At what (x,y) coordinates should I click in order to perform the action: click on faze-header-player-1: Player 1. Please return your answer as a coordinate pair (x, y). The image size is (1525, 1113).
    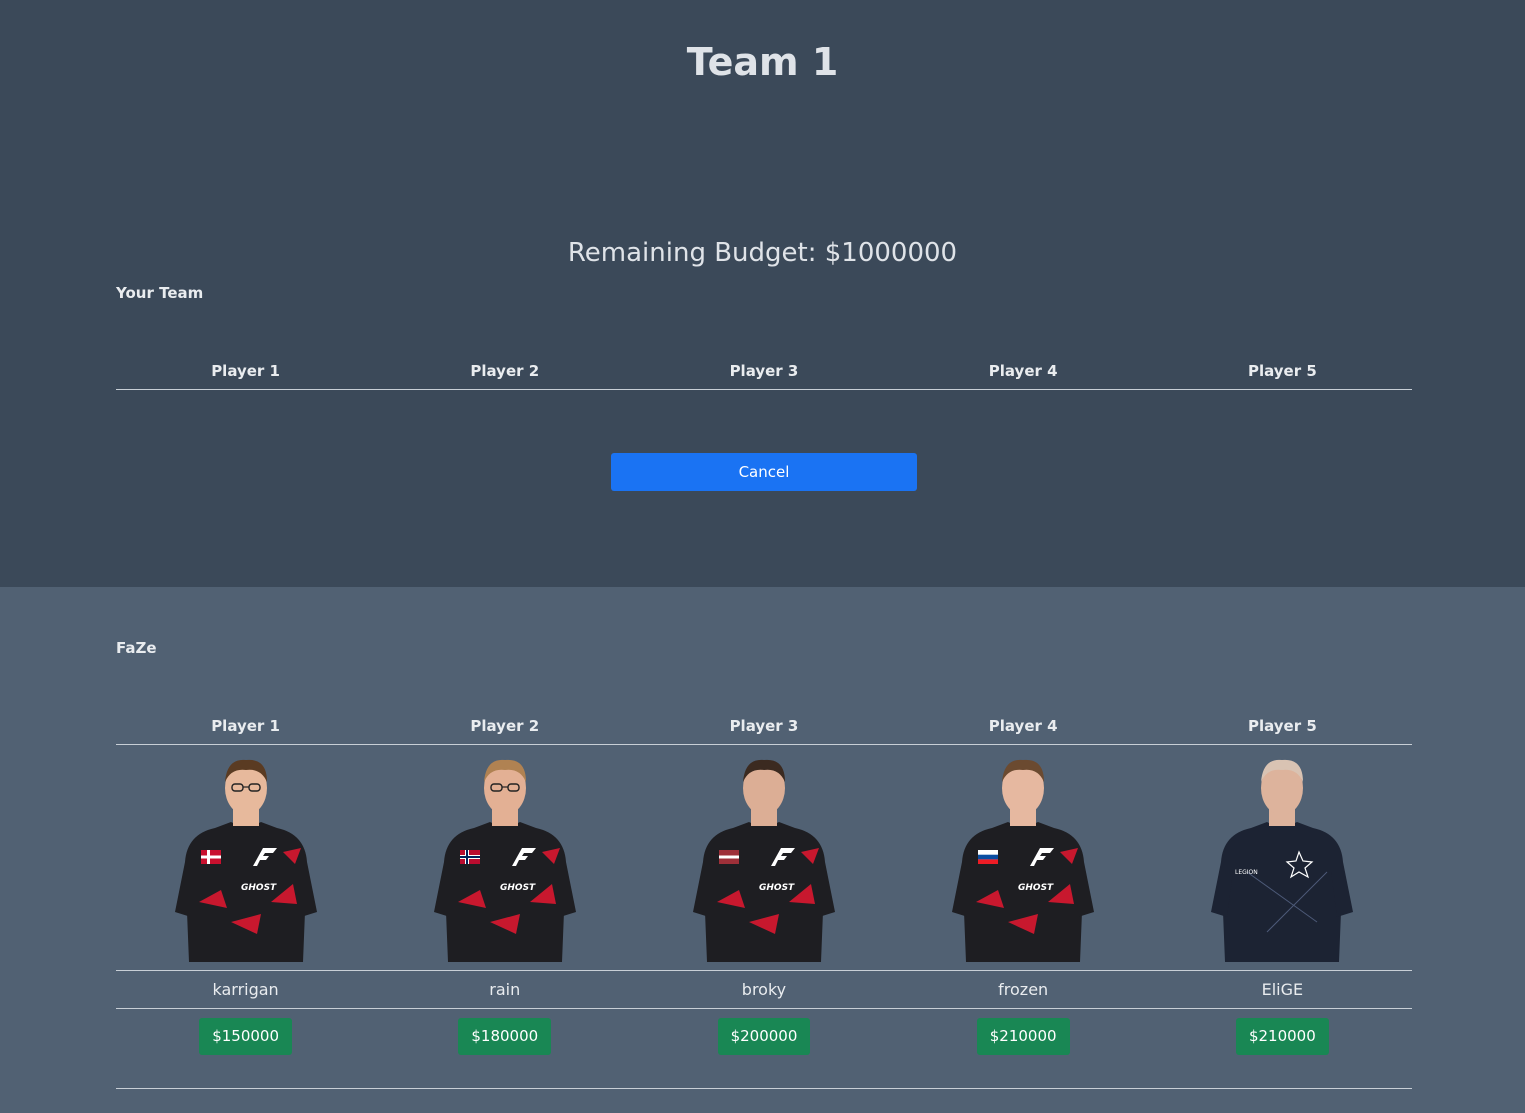
    Looking at the image, I should click on (246, 726).